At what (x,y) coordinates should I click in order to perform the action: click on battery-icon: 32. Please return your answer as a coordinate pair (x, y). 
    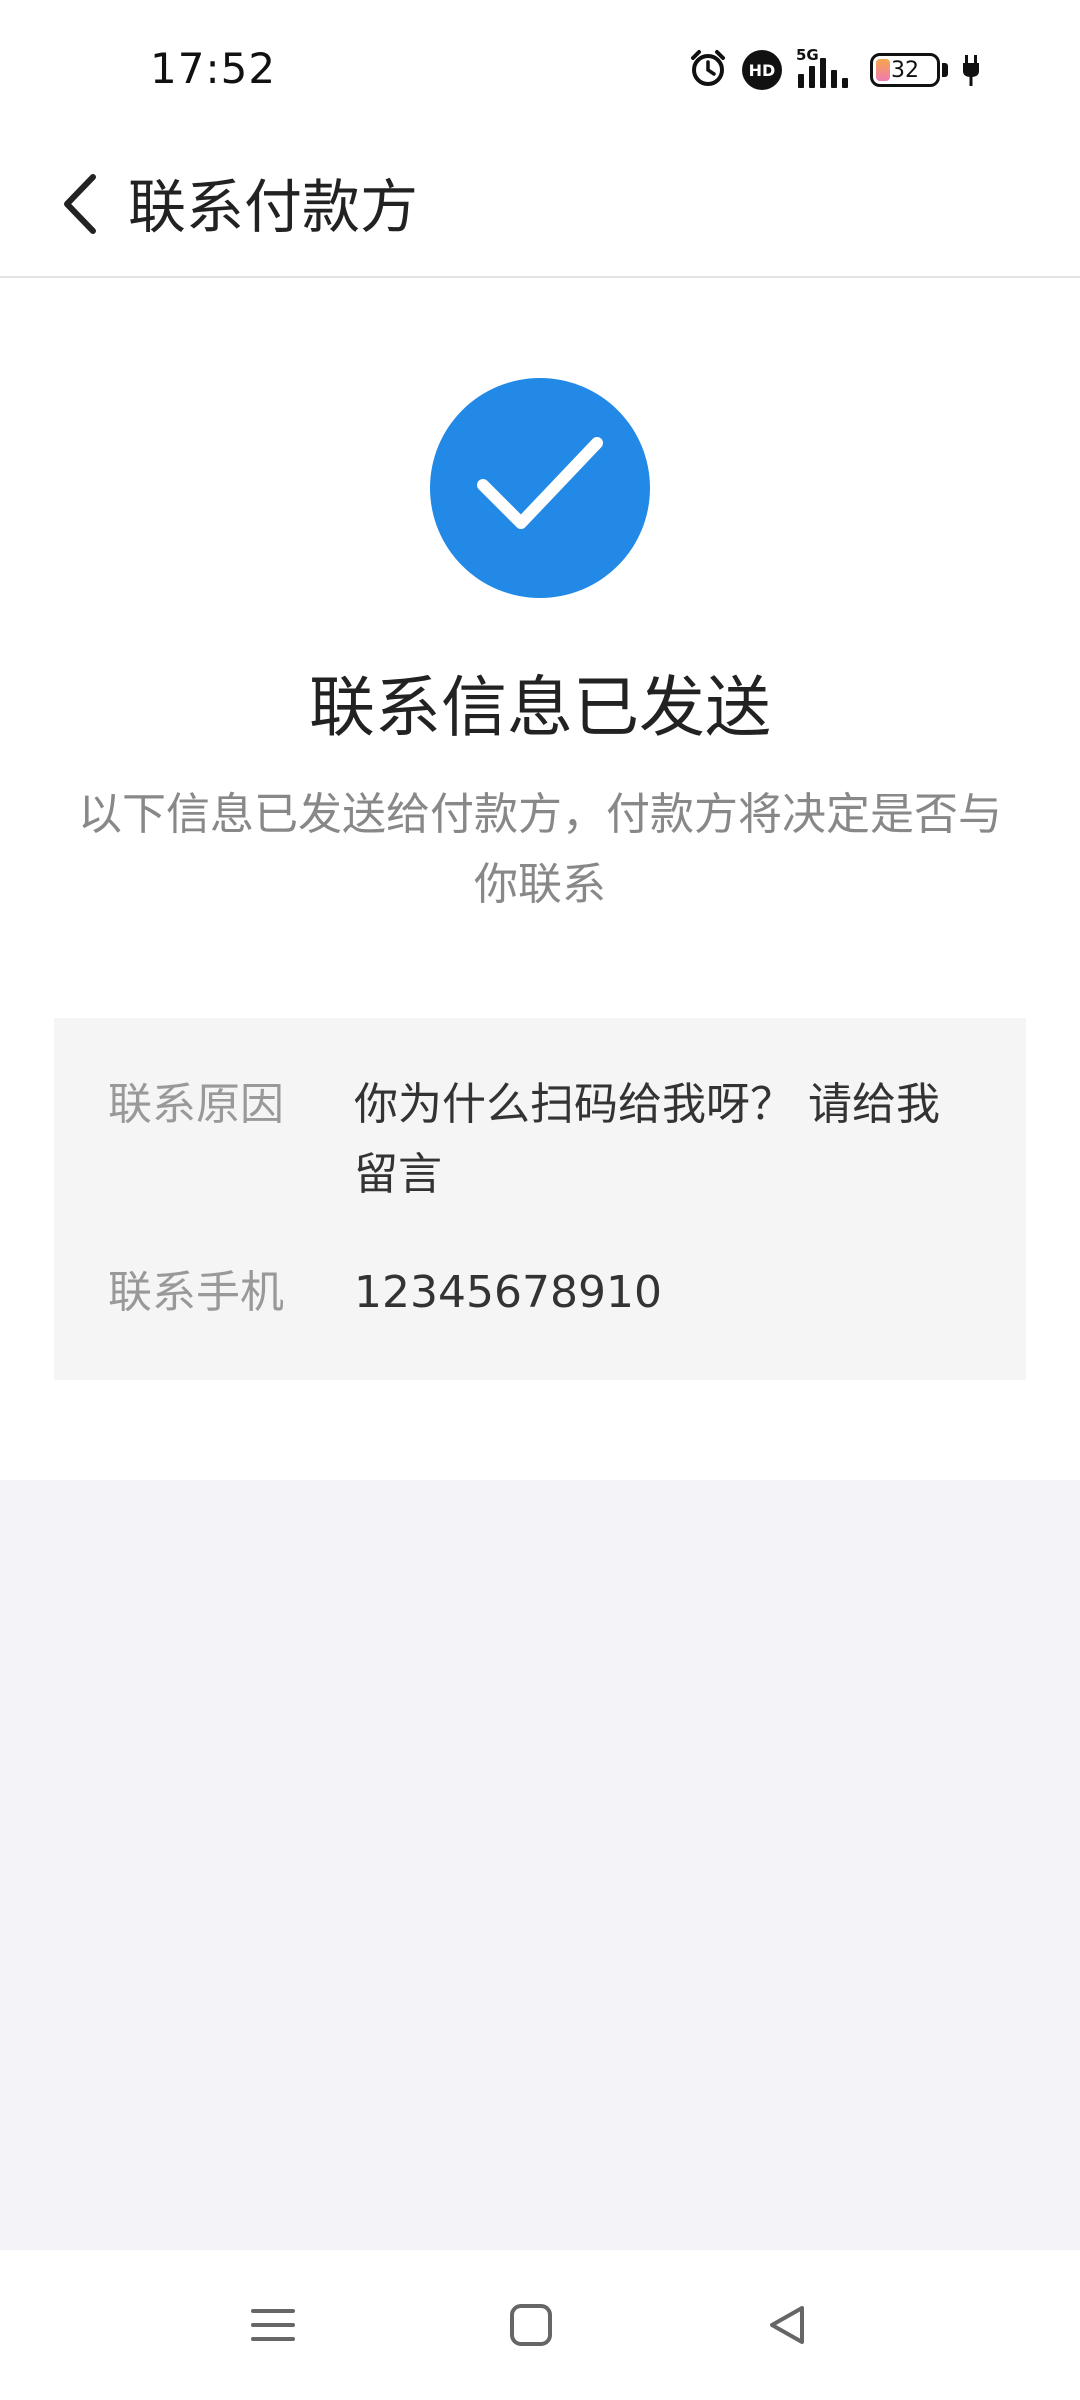
    Looking at the image, I should click on (905, 70).